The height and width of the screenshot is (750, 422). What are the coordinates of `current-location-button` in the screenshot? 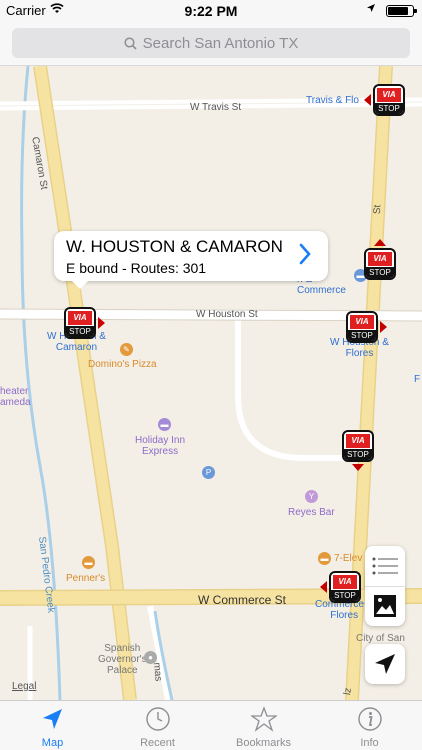 It's located at (385, 664).